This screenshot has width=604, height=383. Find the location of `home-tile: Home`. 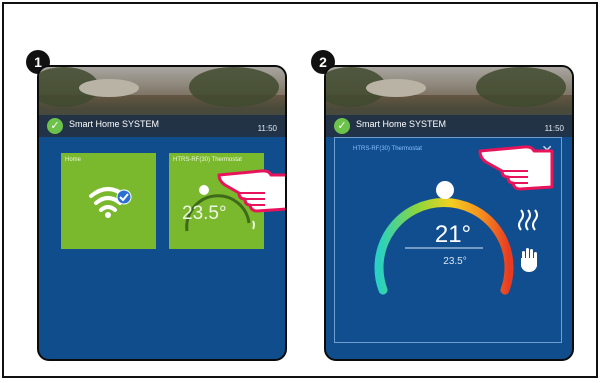

home-tile: Home is located at coordinates (108, 201).